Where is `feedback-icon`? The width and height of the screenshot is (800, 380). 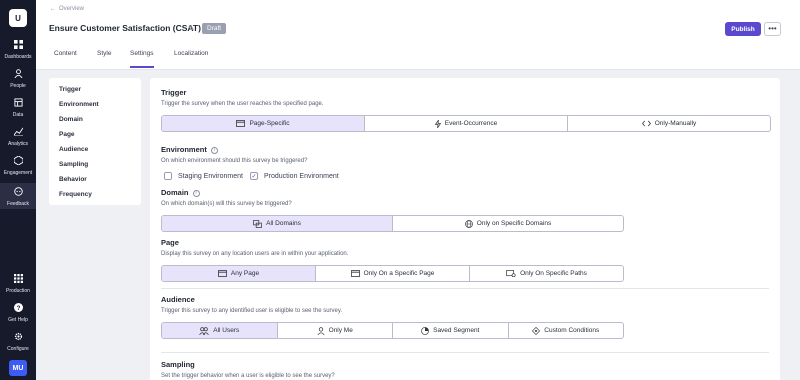 feedback-icon is located at coordinates (18, 193).